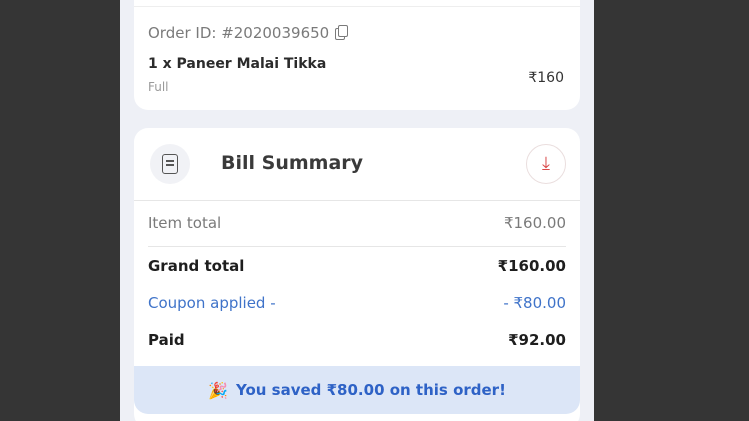 This screenshot has height=421, width=749. What do you see at coordinates (546, 78) in the screenshot?
I see `order-item-price: ₹160` at bounding box center [546, 78].